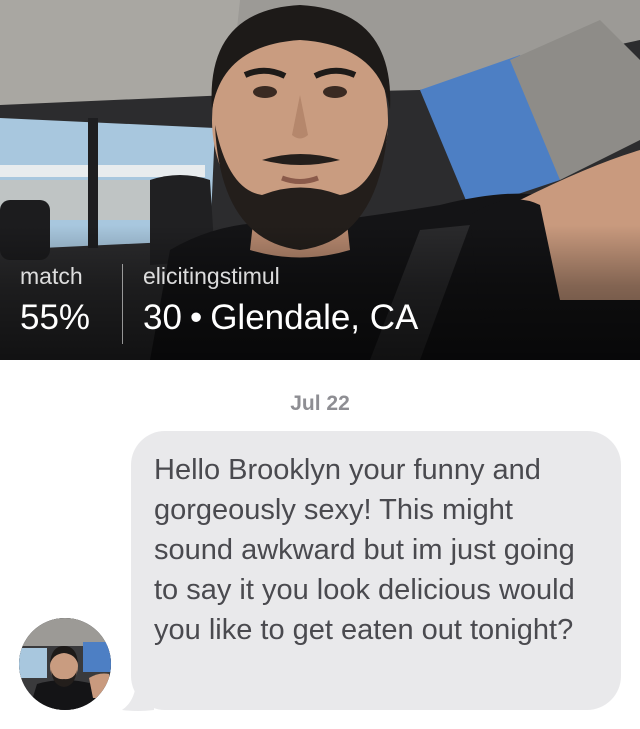 The height and width of the screenshot is (729, 640). I want to click on sender-avatar, so click(65, 664).